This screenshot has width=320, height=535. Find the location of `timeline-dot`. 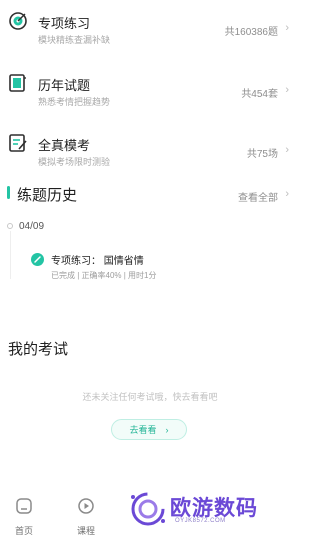

timeline-dot is located at coordinates (10, 226).